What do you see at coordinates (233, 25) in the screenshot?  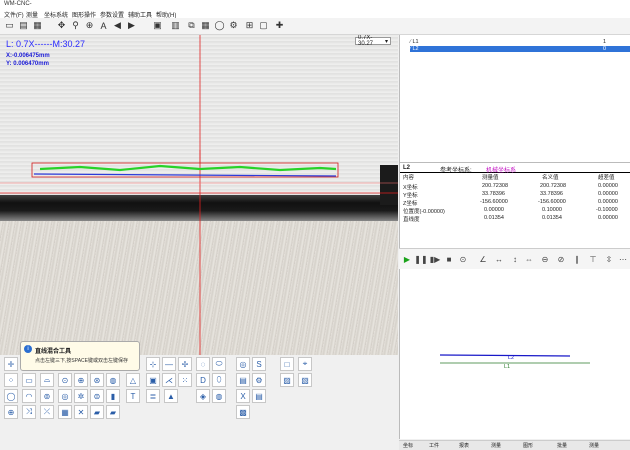 I see `gear-icon: ⚙` at bounding box center [233, 25].